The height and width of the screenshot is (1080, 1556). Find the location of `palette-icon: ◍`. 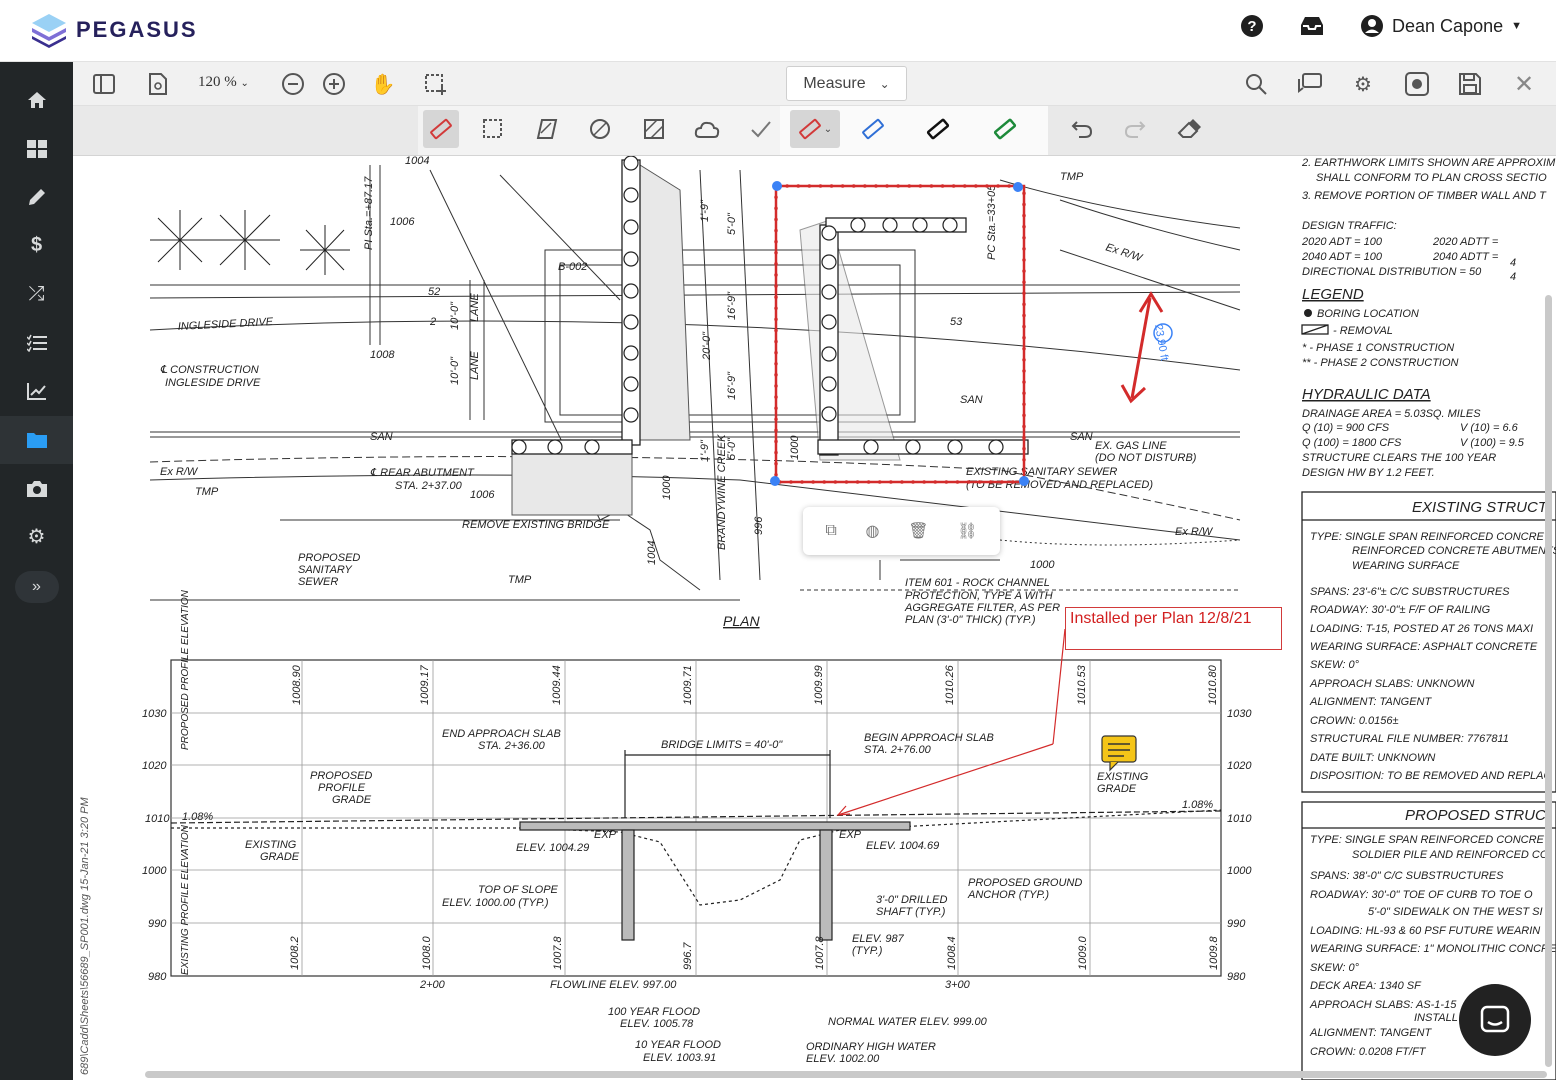

palette-icon: ◍ is located at coordinates (873, 531).